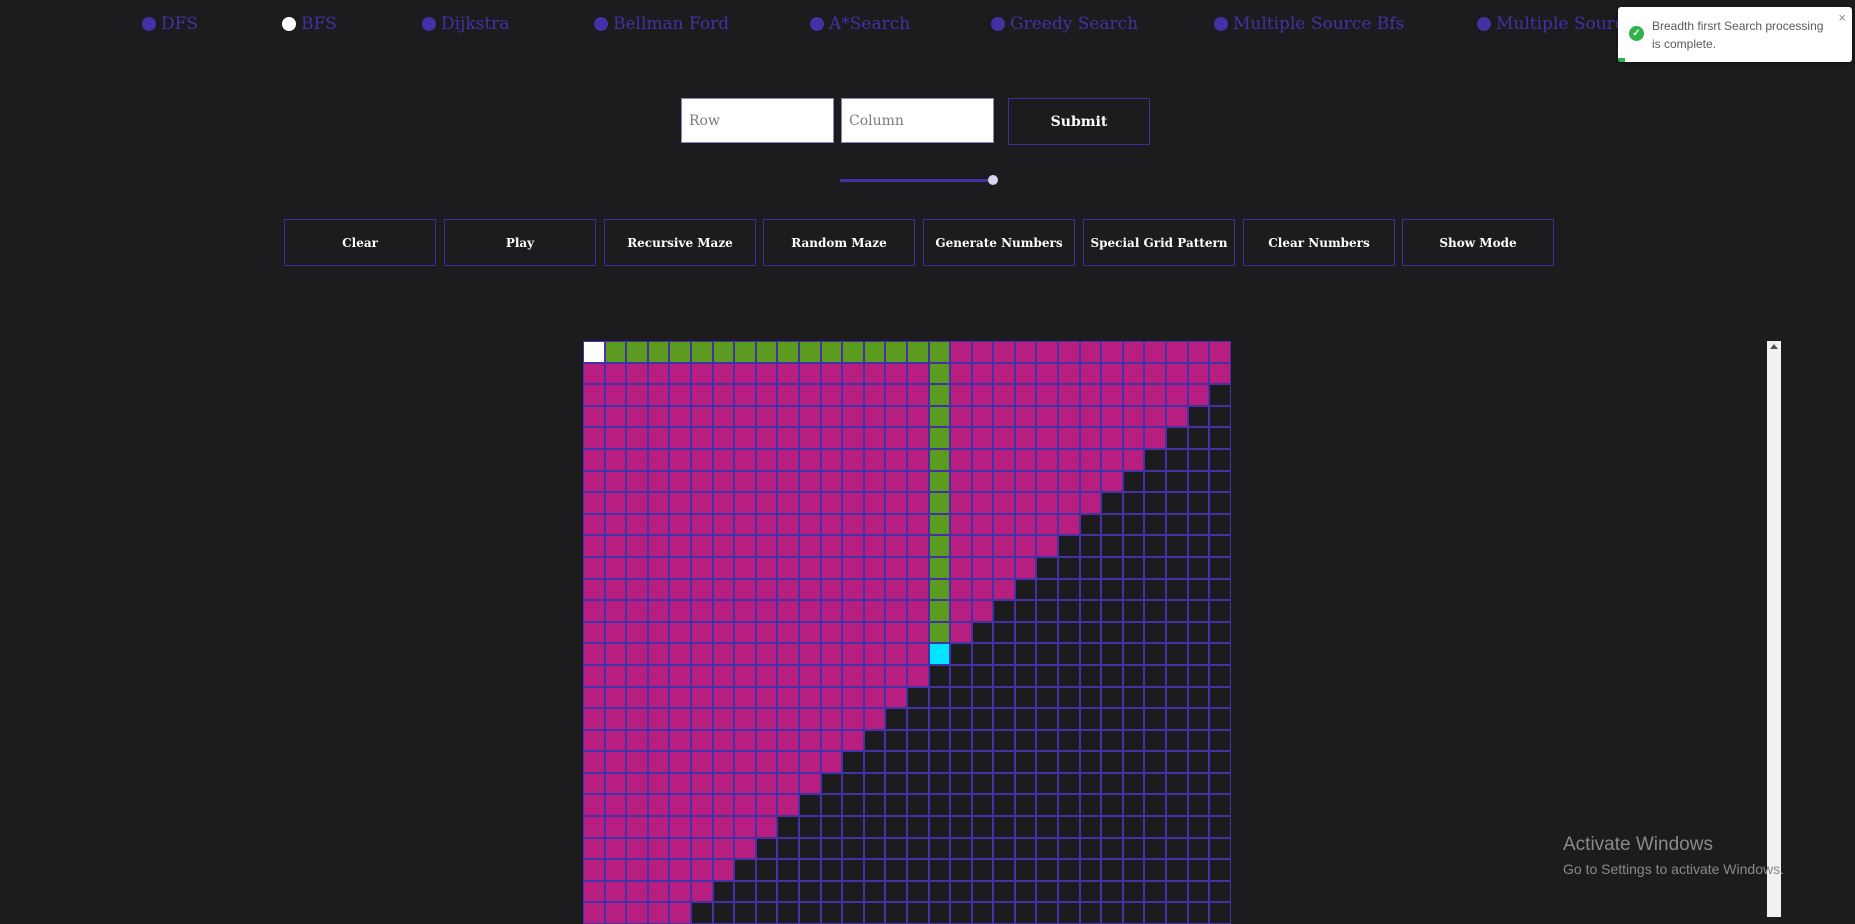  I want to click on random-maze-button: Random Maze, so click(839, 242).